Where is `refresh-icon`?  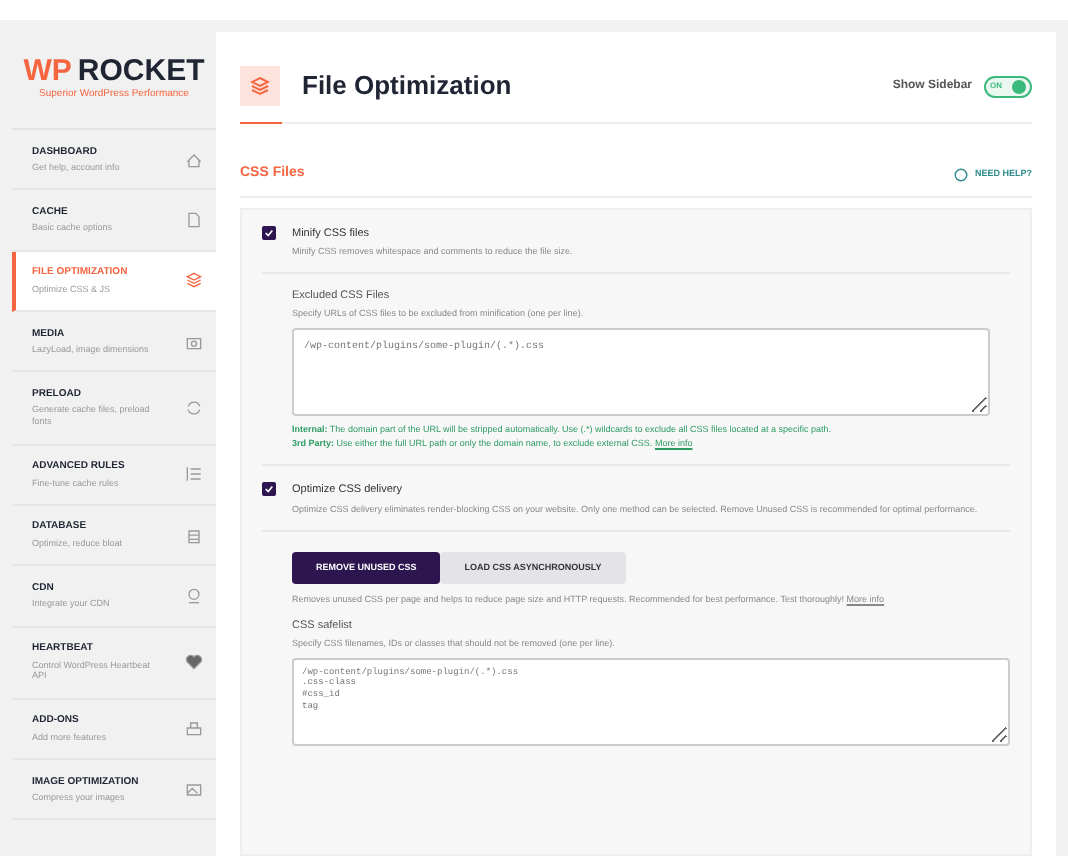 refresh-icon is located at coordinates (194, 407).